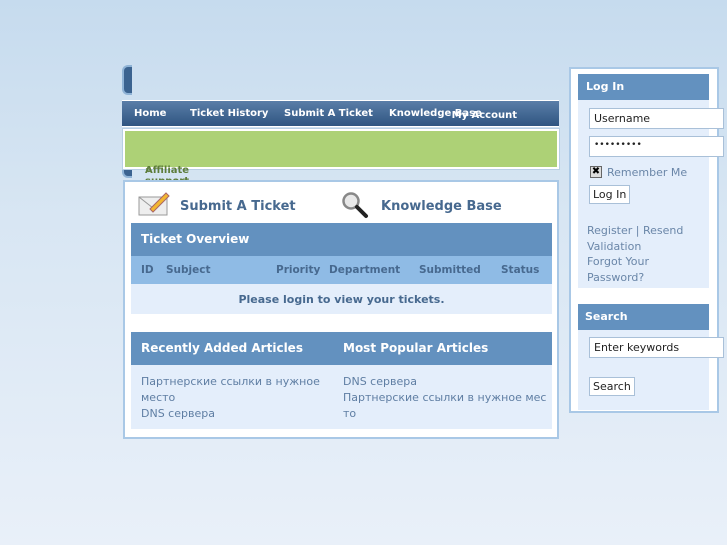 The image size is (727, 545). What do you see at coordinates (643, 317) in the screenshot?
I see `search-header: Search` at bounding box center [643, 317].